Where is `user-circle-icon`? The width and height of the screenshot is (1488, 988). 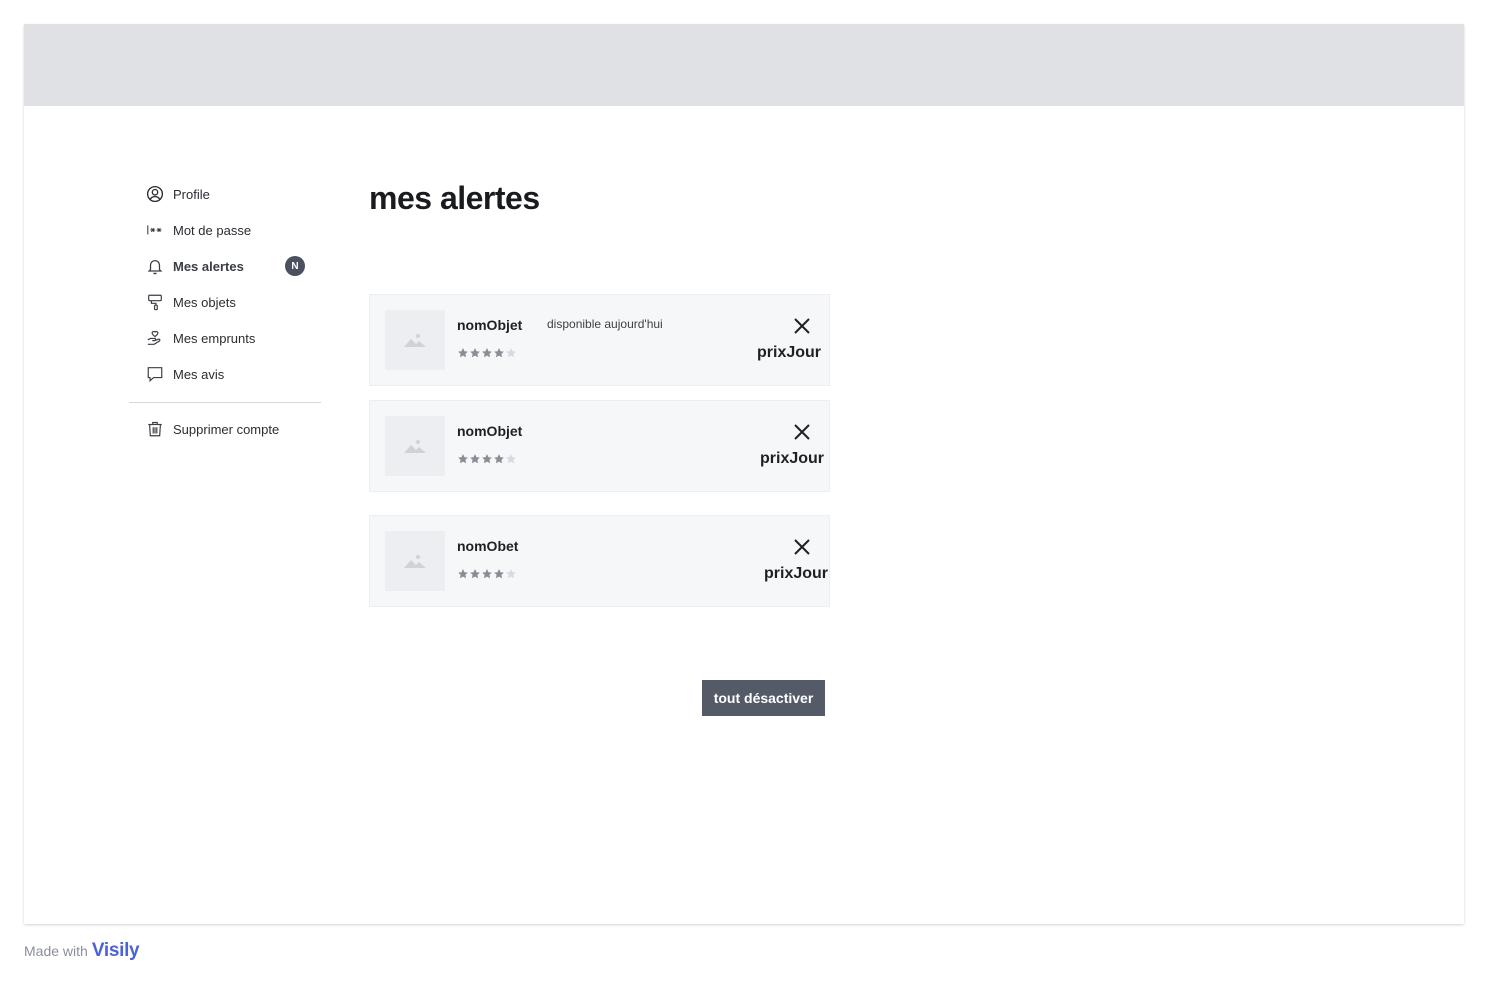 user-circle-icon is located at coordinates (155, 194).